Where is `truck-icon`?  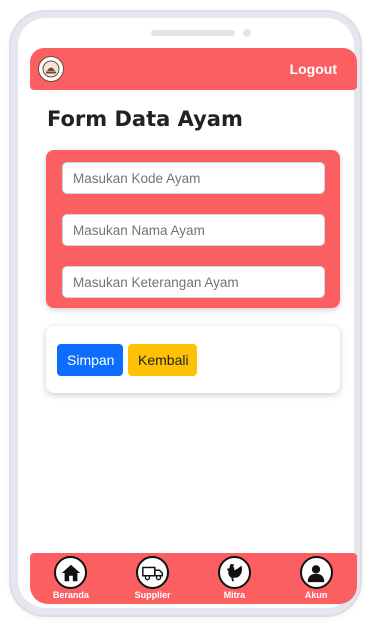 truck-icon is located at coordinates (153, 572).